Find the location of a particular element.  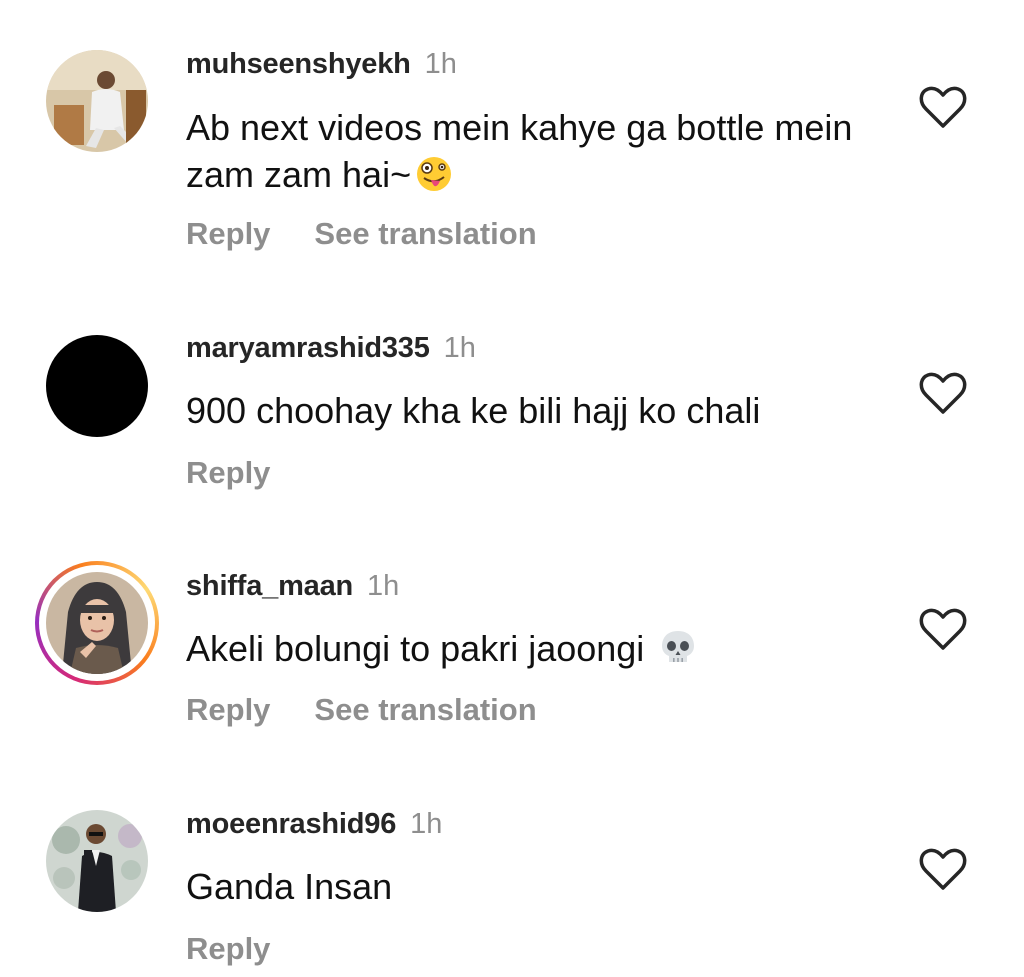

skull-icon is located at coordinates (678, 652).